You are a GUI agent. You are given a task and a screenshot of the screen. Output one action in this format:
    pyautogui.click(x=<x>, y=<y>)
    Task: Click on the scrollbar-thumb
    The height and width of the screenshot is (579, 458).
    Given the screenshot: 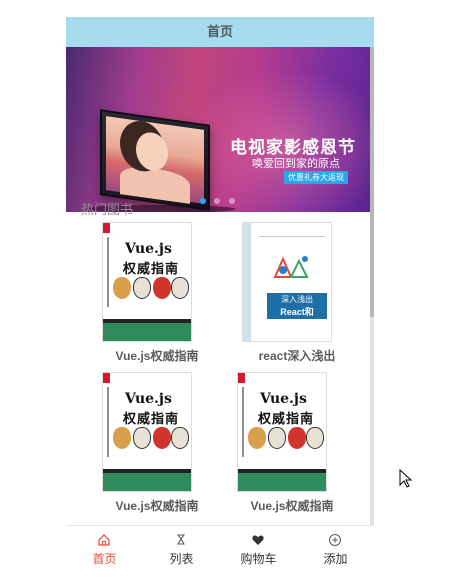 What is the action you would take?
    pyautogui.click(x=372, y=182)
    